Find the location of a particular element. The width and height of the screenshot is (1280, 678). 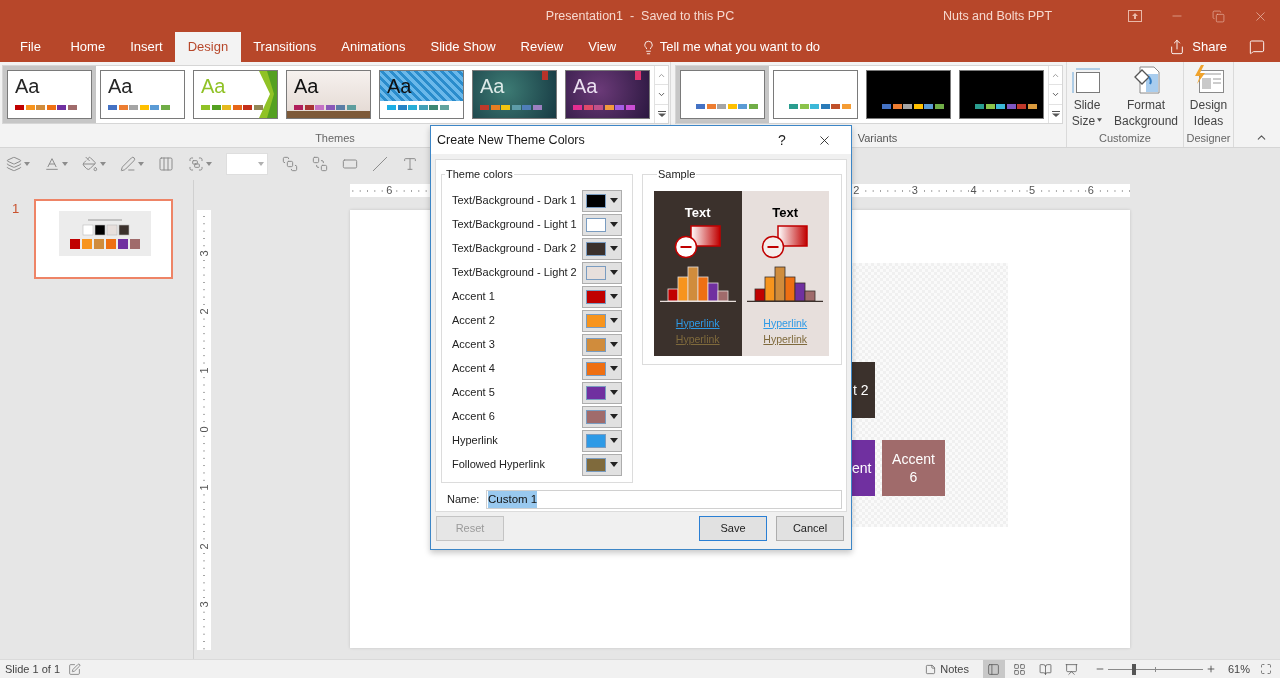

columns-icon is located at coordinates (166, 164).